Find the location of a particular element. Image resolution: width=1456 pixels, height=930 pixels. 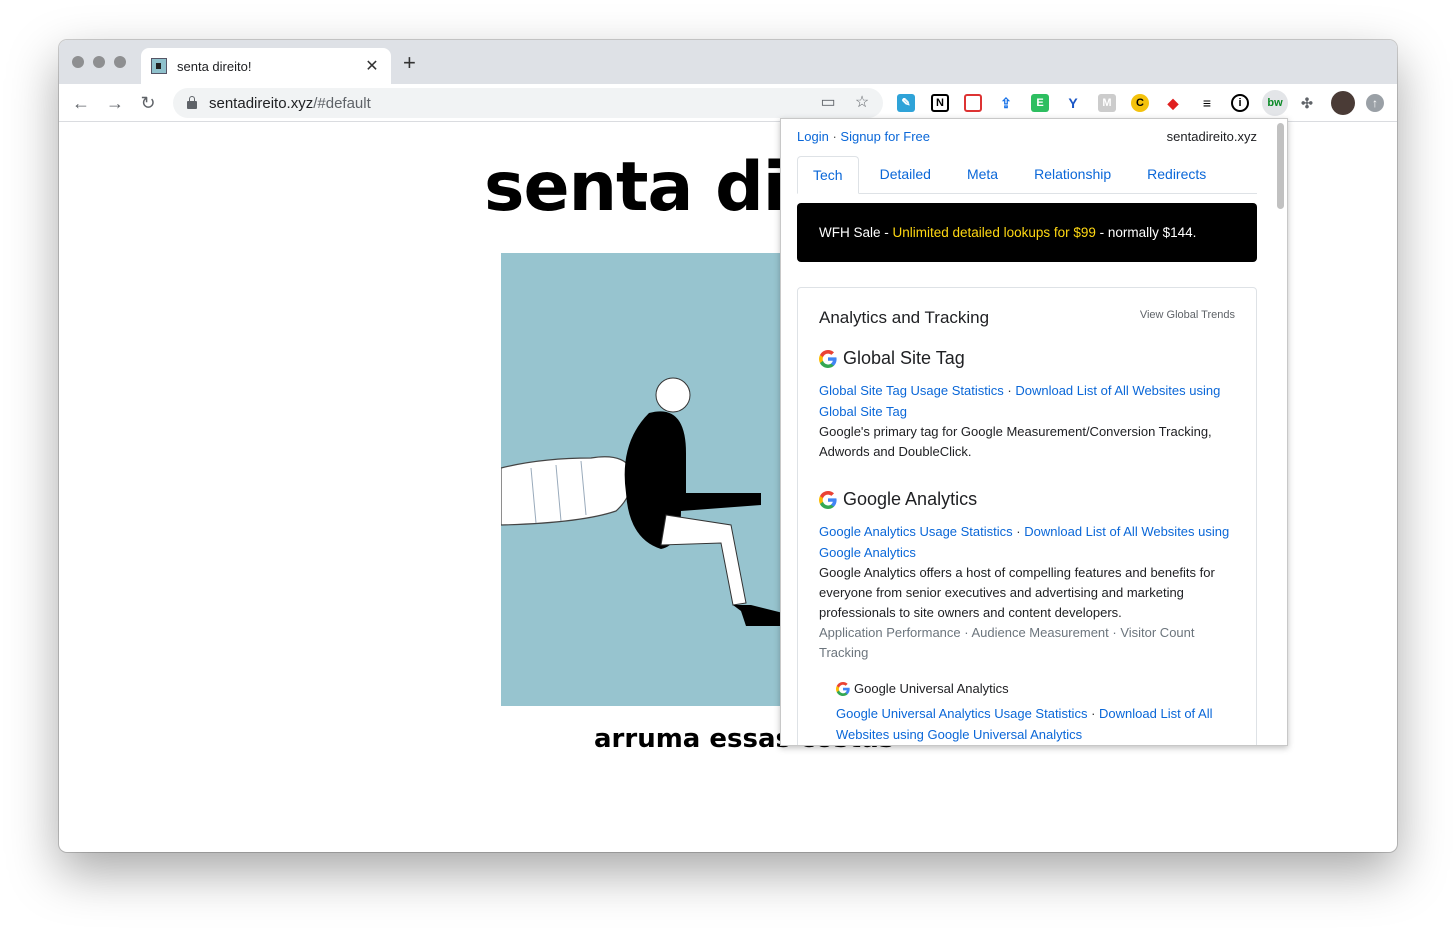

back-arrow-icon: ← is located at coordinates (81, 103).